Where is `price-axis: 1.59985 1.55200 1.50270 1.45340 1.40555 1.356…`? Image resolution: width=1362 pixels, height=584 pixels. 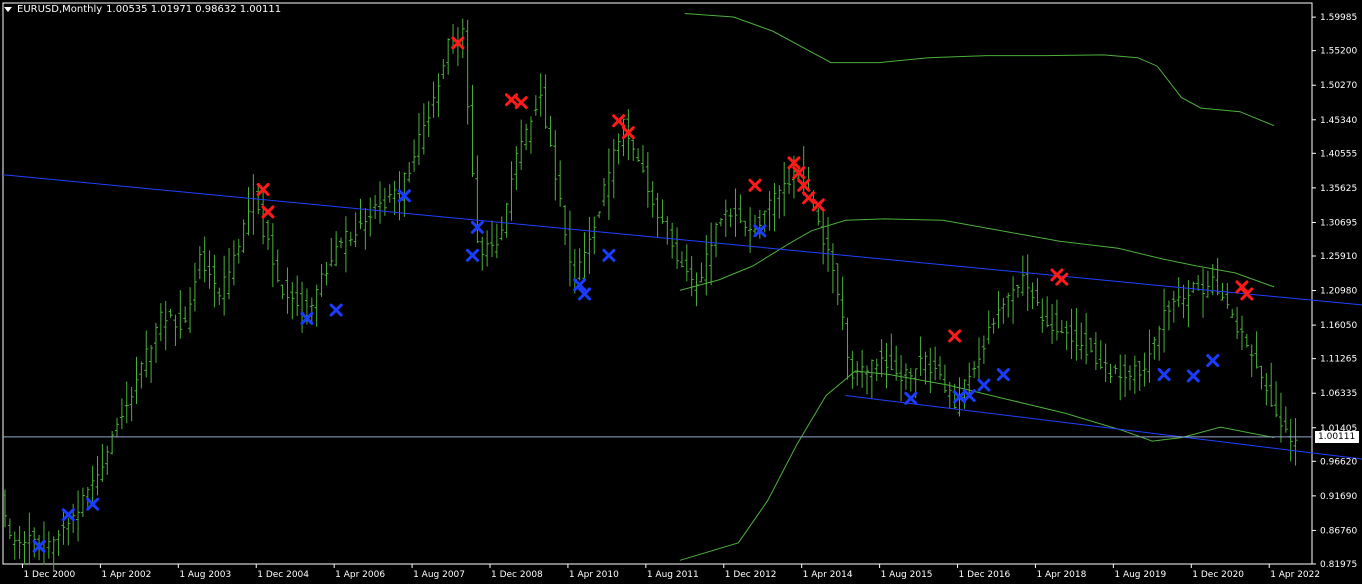
price-axis: 1.59985 1.55200 1.50270 1.45340 1.40555 1.356… is located at coordinates (1334, 291).